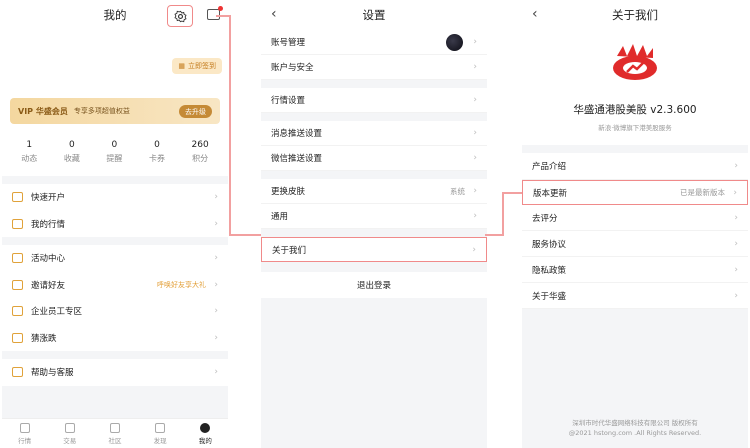 This screenshot has width=750, height=448. Describe the element at coordinates (52, 373) in the screenshot. I see `menu-label: 帮助与客服` at that location.